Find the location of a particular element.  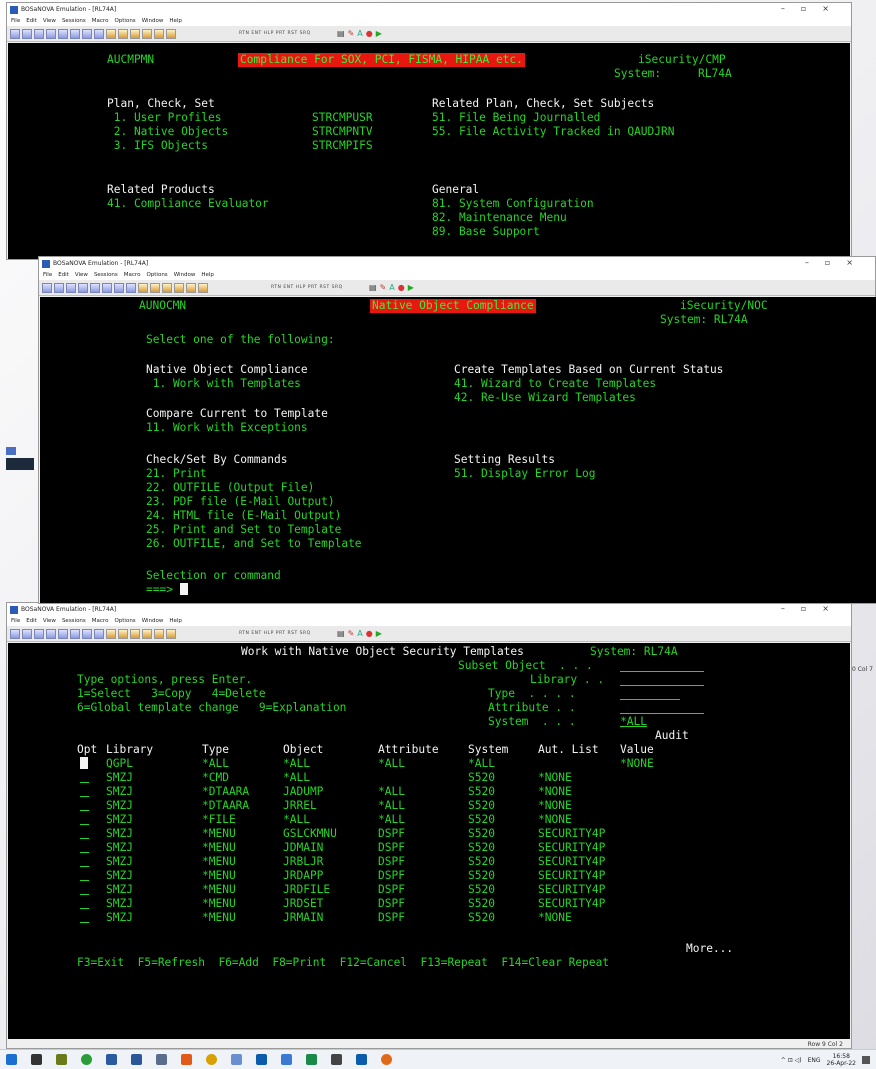

windows-start-icon is located at coordinates (11, 1059).